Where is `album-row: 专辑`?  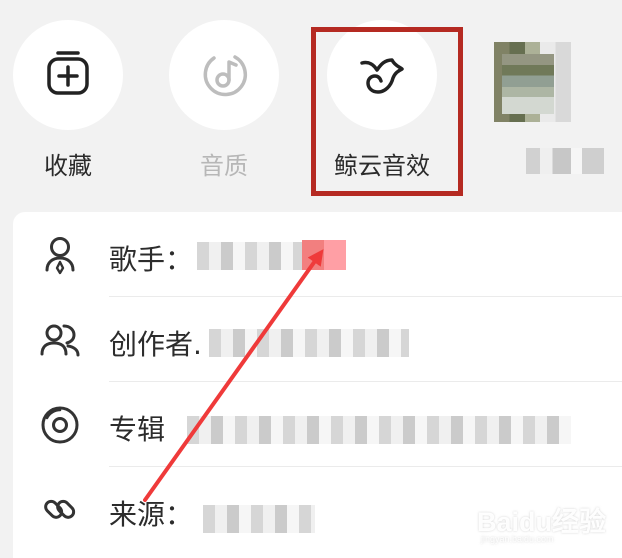 album-row: 专辑 is located at coordinates (317, 424).